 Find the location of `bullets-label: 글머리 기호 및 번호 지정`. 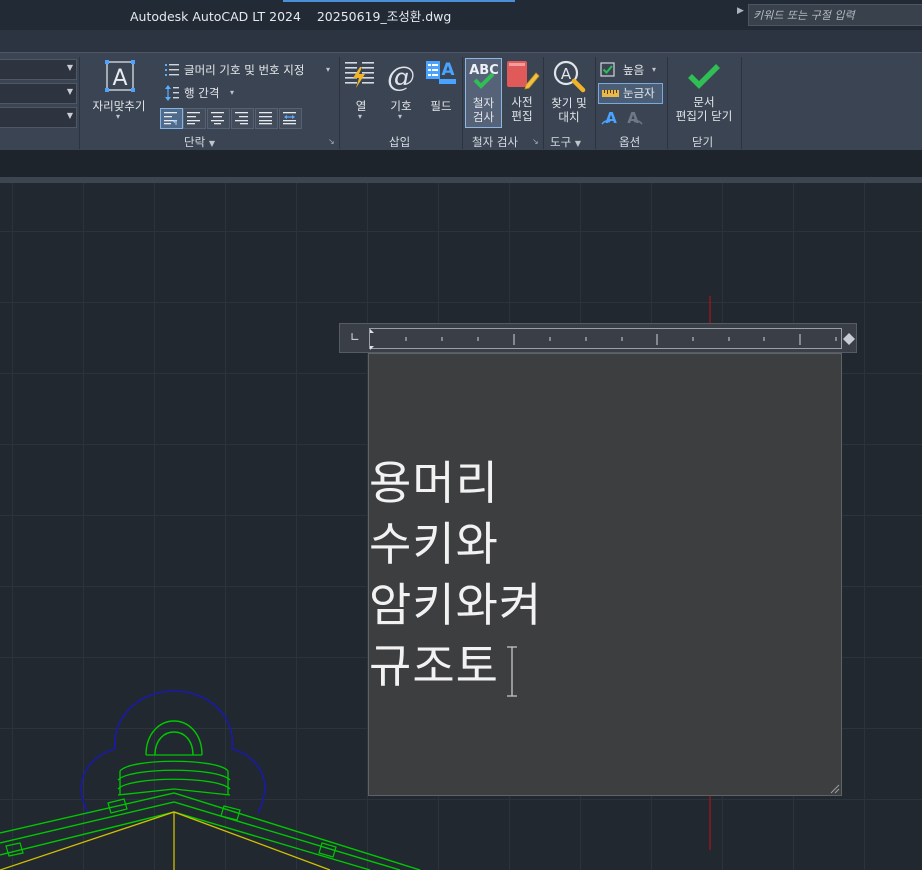

bullets-label: 글머리 기호 및 번호 지정 is located at coordinates (244, 70).